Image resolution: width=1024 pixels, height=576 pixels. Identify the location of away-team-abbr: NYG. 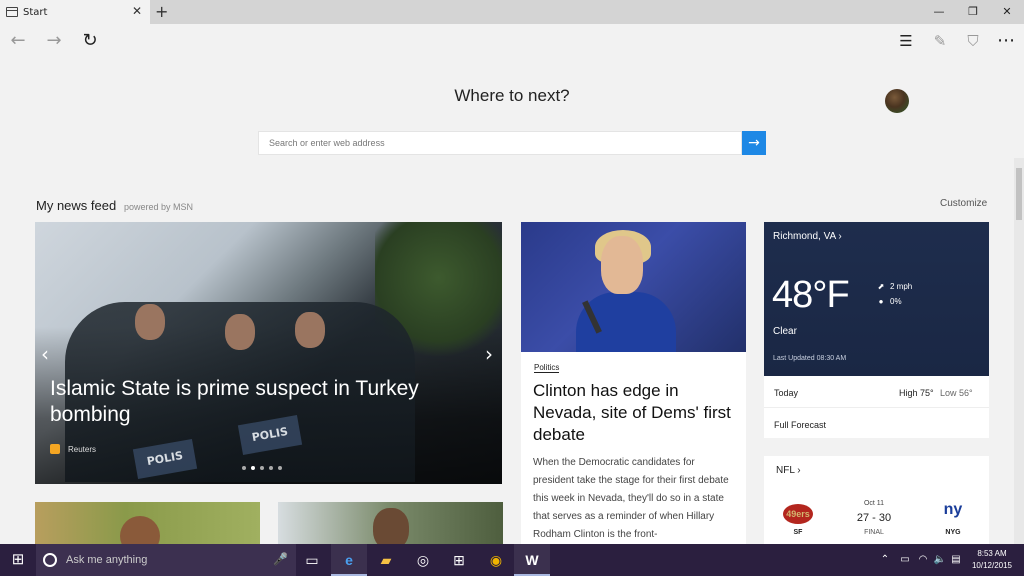
(953, 532).